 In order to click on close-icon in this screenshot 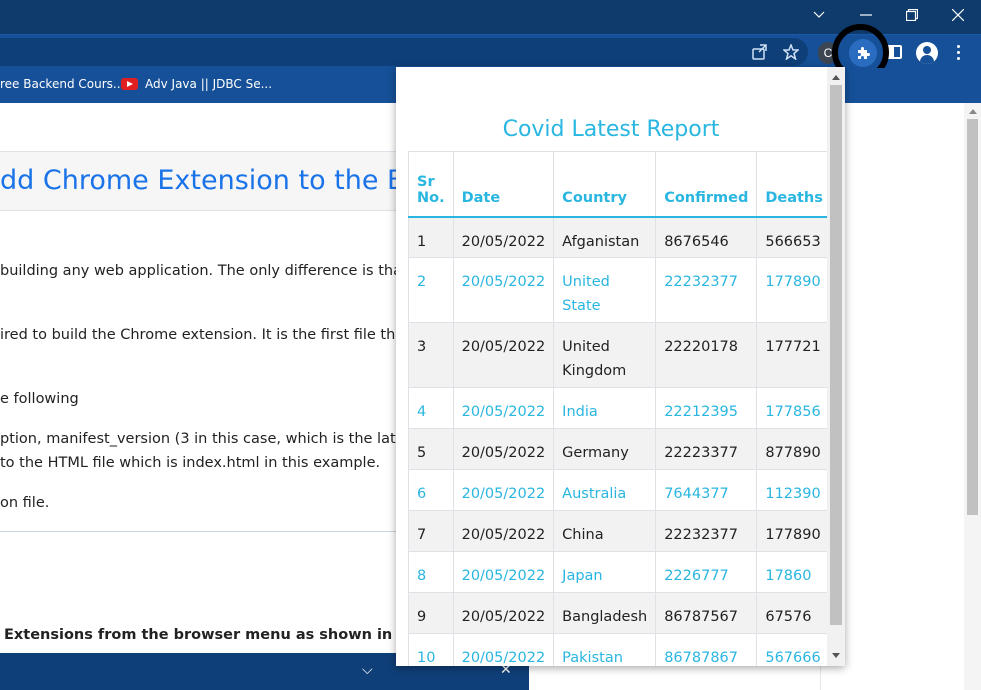, I will do `click(958, 15)`.